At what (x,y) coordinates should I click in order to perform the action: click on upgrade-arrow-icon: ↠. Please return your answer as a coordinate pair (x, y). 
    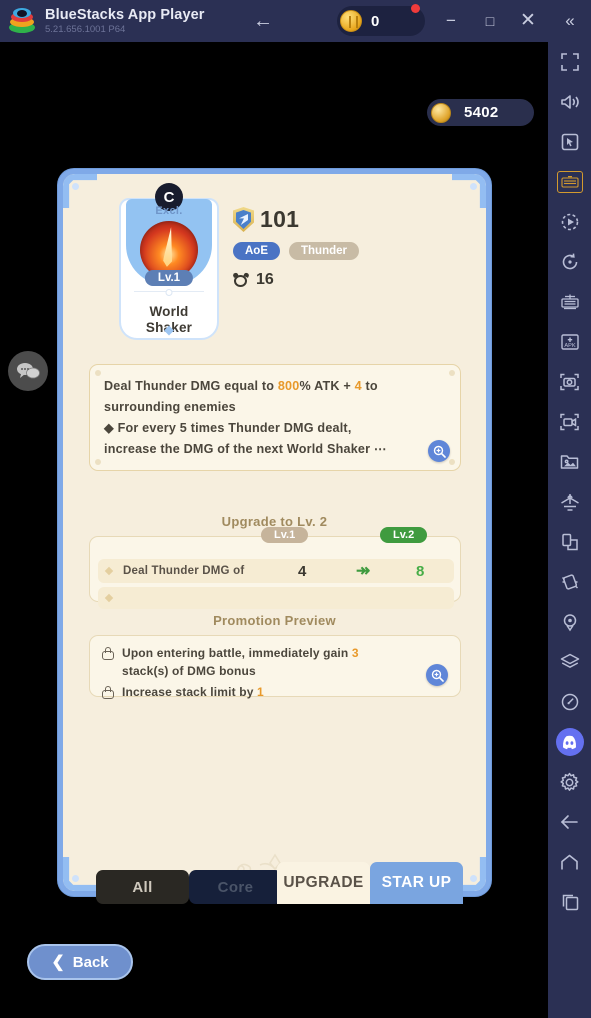
    Looking at the image, I should click on (363, 570).